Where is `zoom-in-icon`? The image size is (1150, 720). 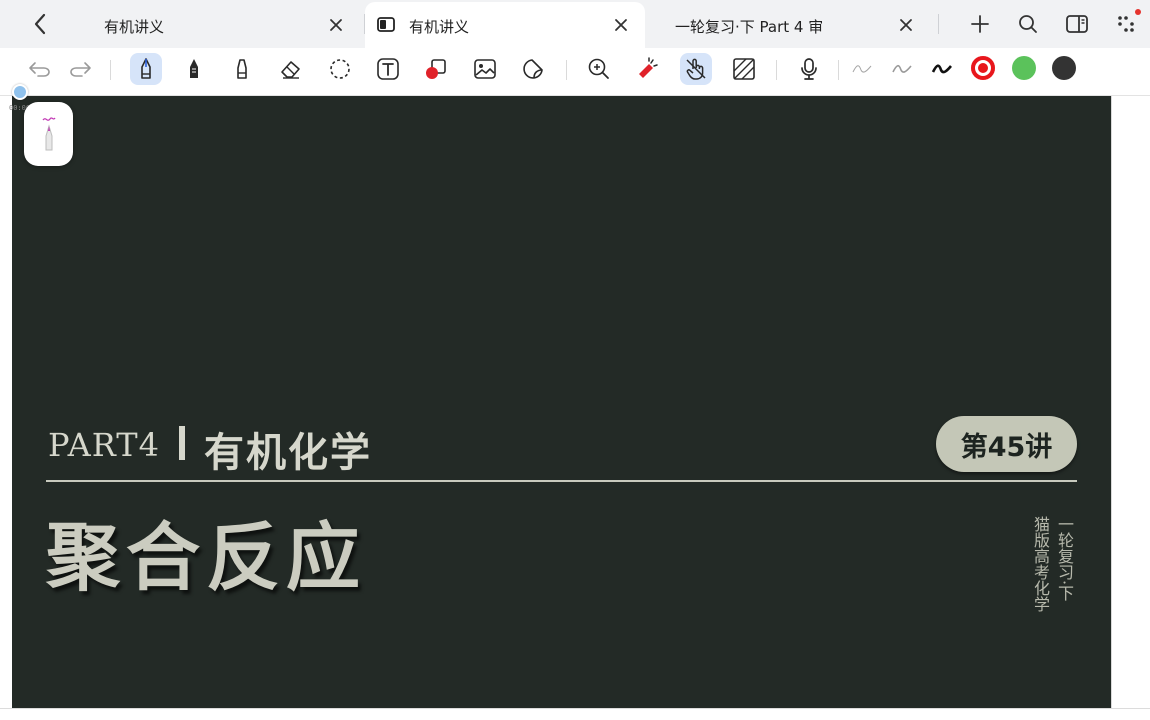 zoom-in-icon is located at coordinates (598, 68).